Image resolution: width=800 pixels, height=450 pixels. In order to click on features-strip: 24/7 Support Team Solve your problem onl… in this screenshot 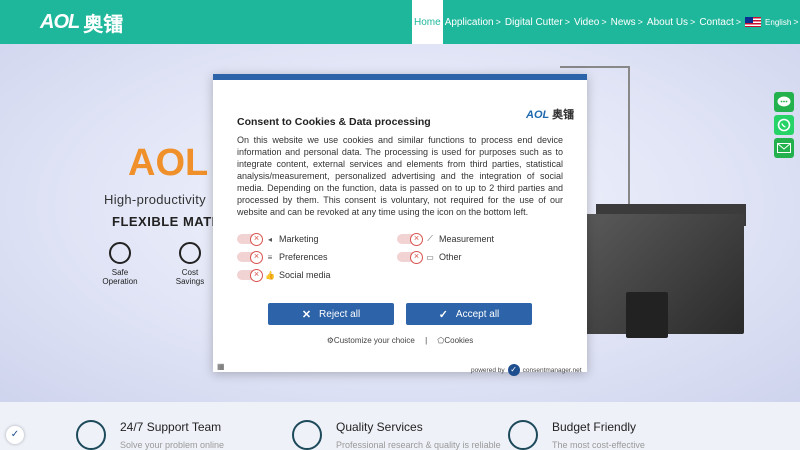, I will do `click(400, 426)`.